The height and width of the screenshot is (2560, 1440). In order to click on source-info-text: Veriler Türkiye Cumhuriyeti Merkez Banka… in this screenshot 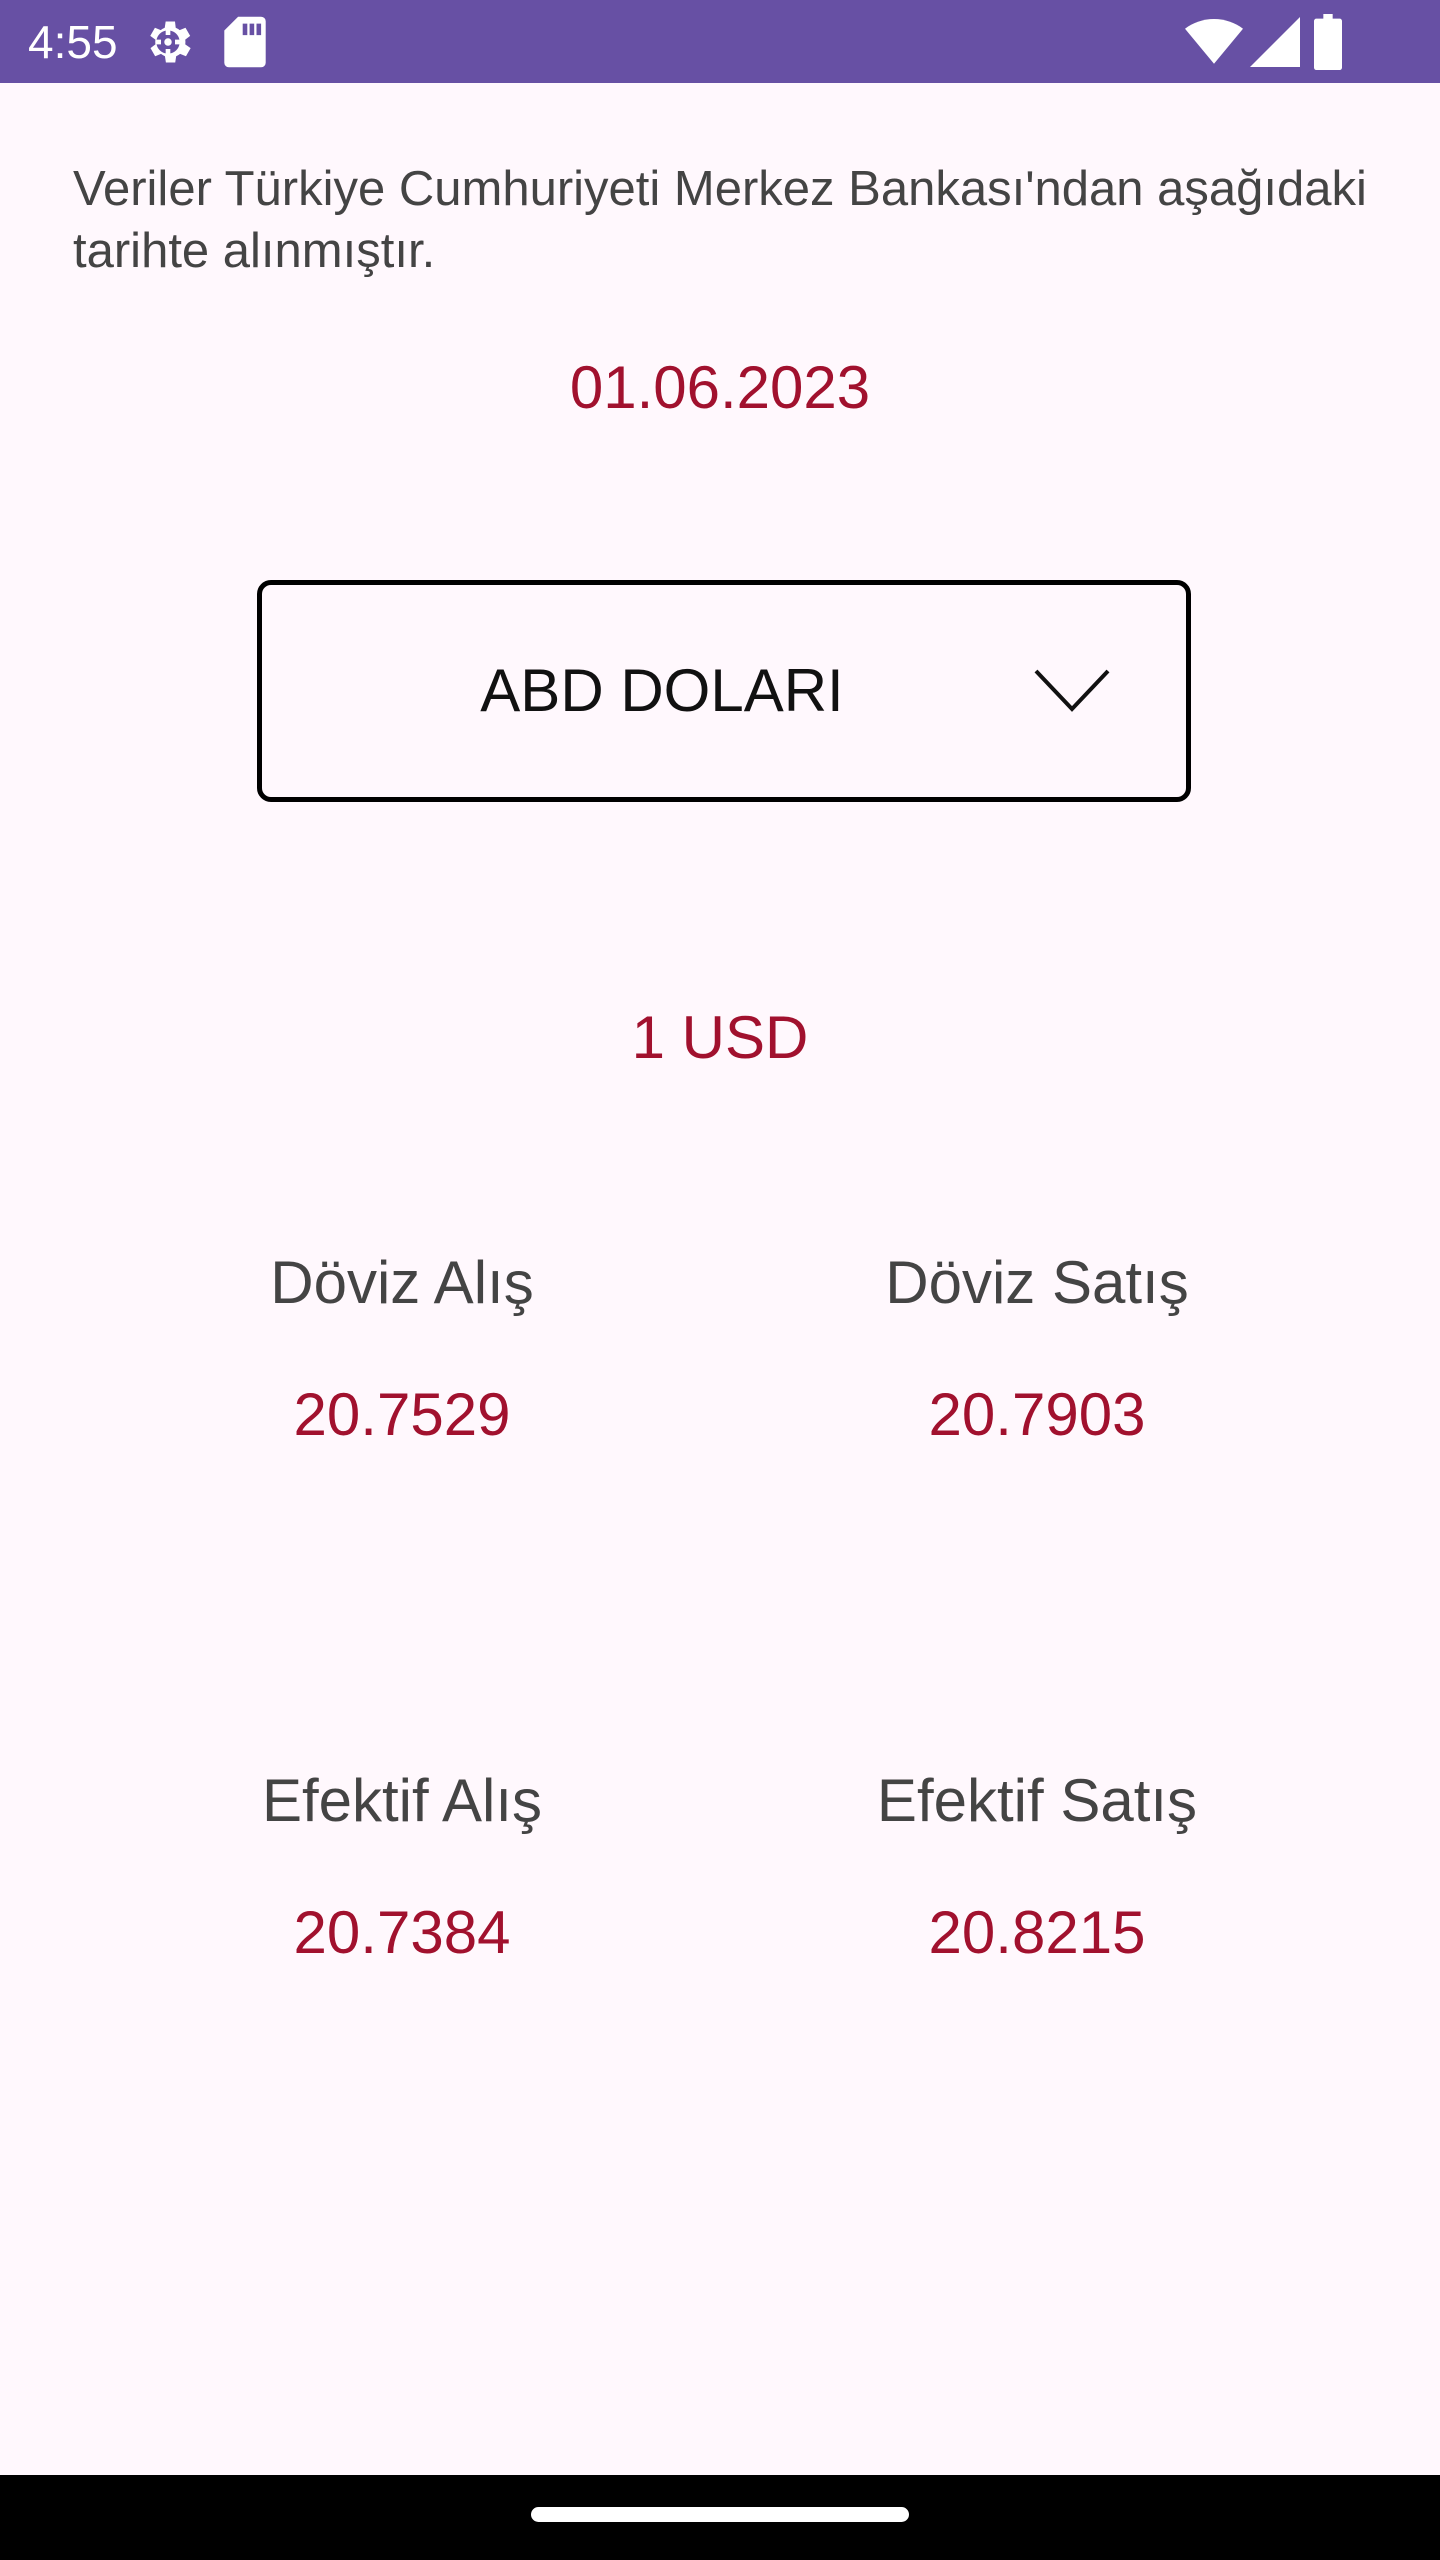, I will do `click(720, 220)`.